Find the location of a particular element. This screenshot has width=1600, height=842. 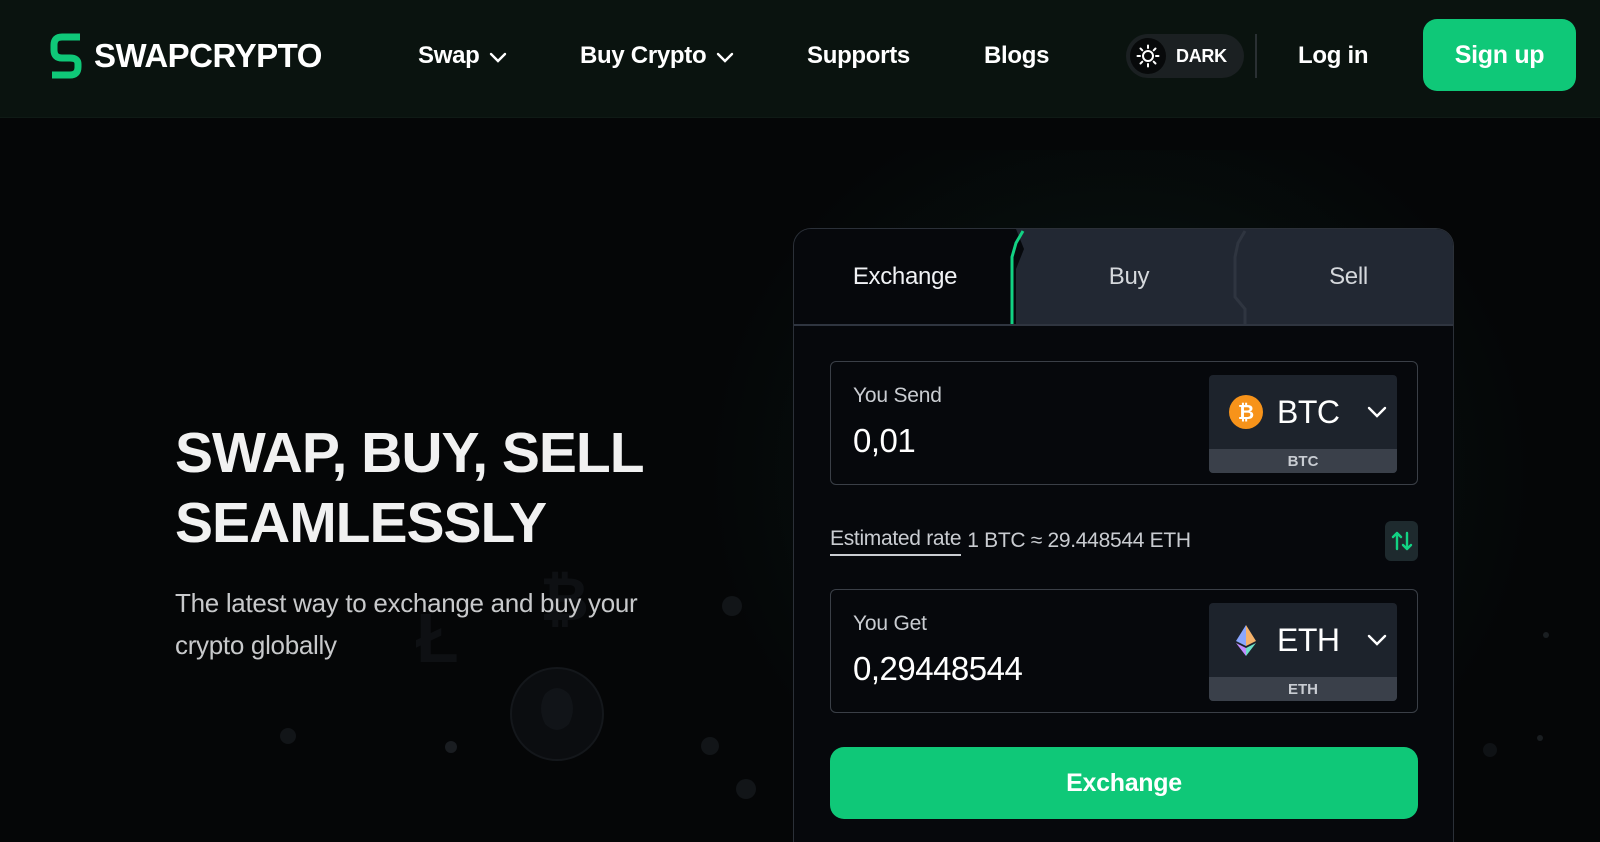

swapcrypto-logo-icon is located at coordinates (66, 56).